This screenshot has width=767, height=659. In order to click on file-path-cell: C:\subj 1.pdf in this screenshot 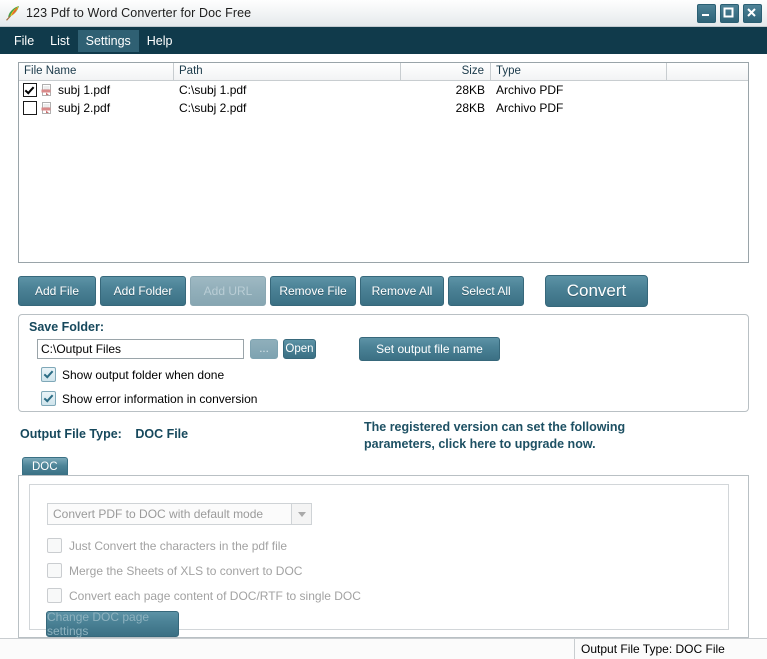, I will do `click(213, 90)`.